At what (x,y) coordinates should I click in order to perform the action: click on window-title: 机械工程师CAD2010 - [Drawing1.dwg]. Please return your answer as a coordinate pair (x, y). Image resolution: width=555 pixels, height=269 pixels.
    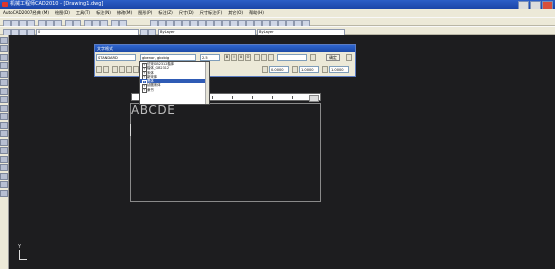
    Looking at the image, I should click on (57, 4).